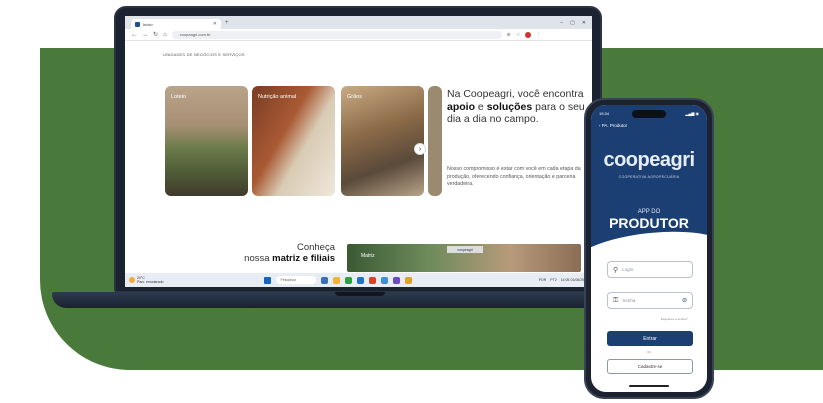 Image resolution: width=823 pixels, height=403 pixels. What do you see at coordinates (358, 22) in the screenshot?
I see `browser-tab-bar: Início ✕ + – ▢ ✕` at bounding box center [358, 22].